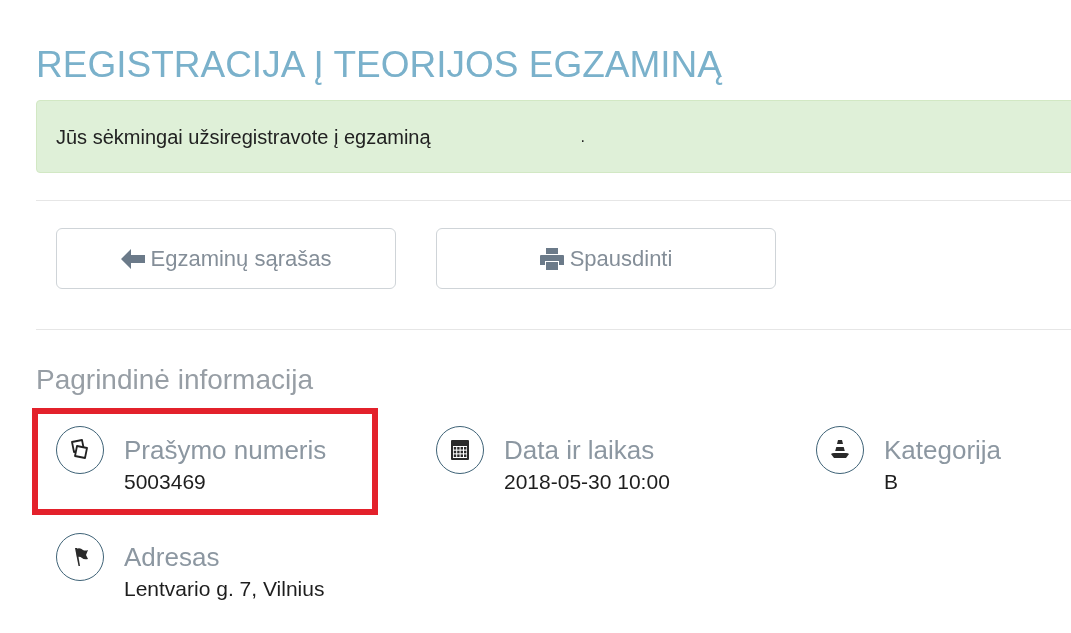  I want to click on traffic-cone-icon, so click(840, 450).